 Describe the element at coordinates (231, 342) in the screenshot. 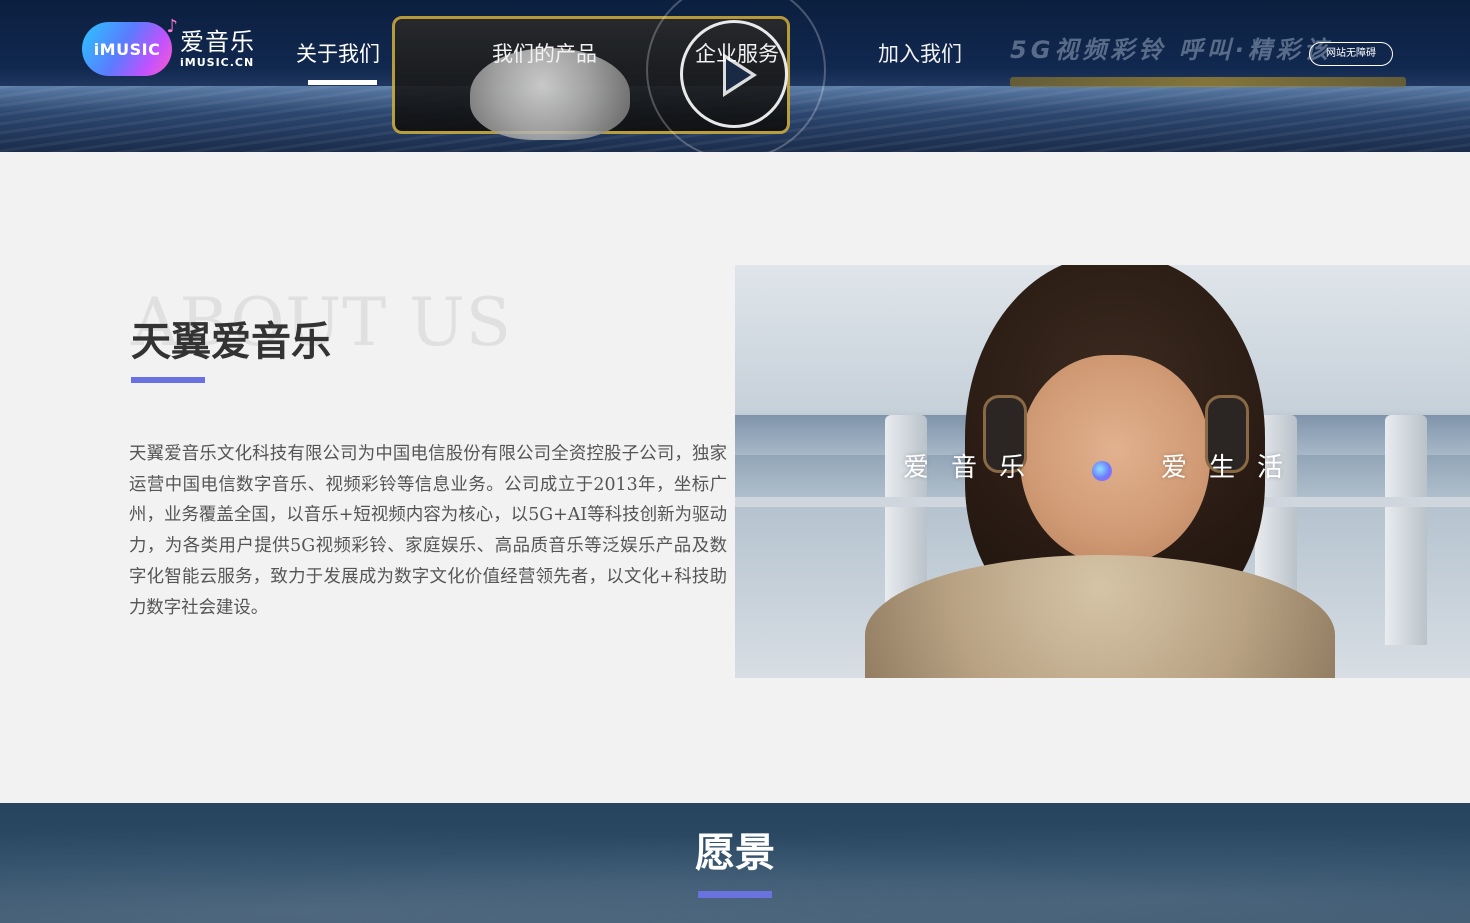

I see `about-title: 天翼爱音乐` at that location.